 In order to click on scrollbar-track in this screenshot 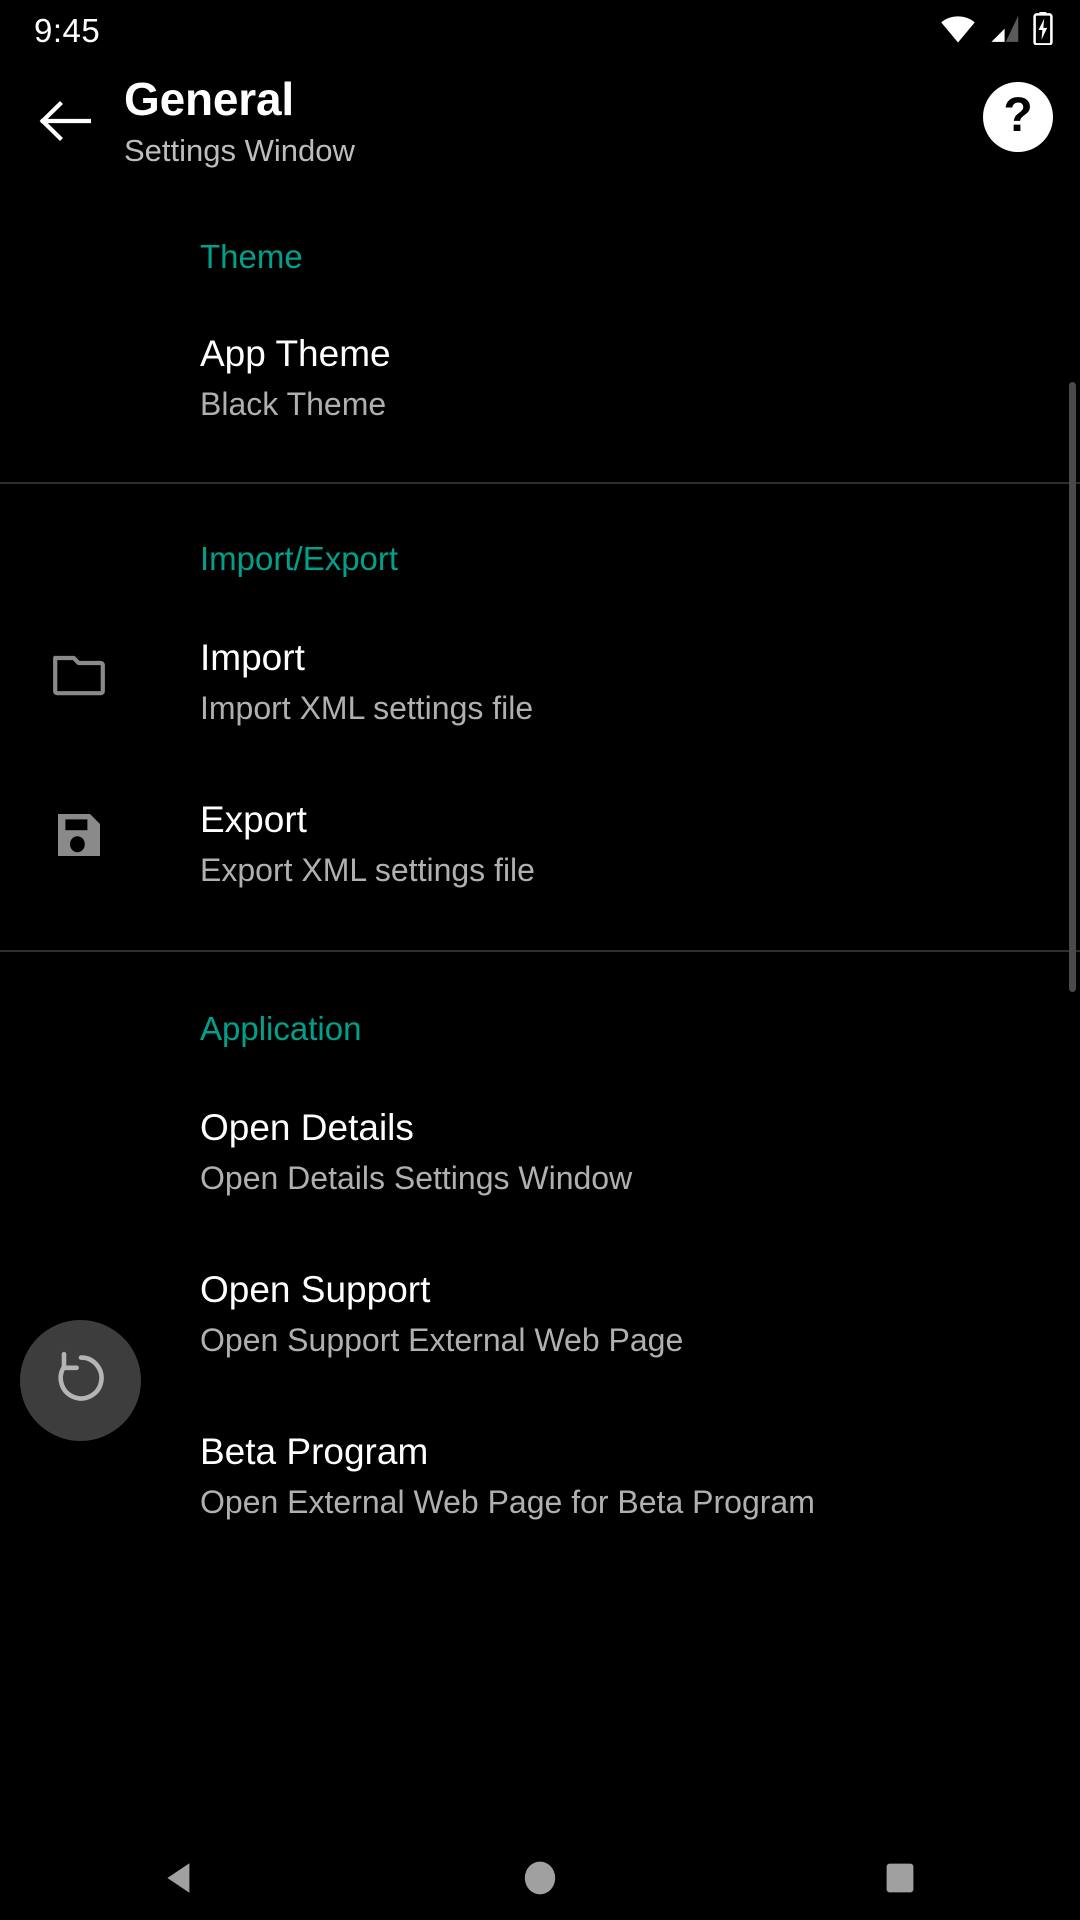, I will do `click(1073, 900)`.